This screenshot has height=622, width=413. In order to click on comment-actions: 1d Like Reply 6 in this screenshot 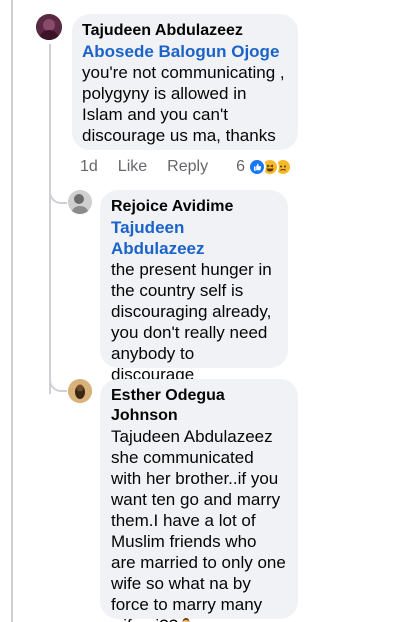, I will do `click(186, 167)`.